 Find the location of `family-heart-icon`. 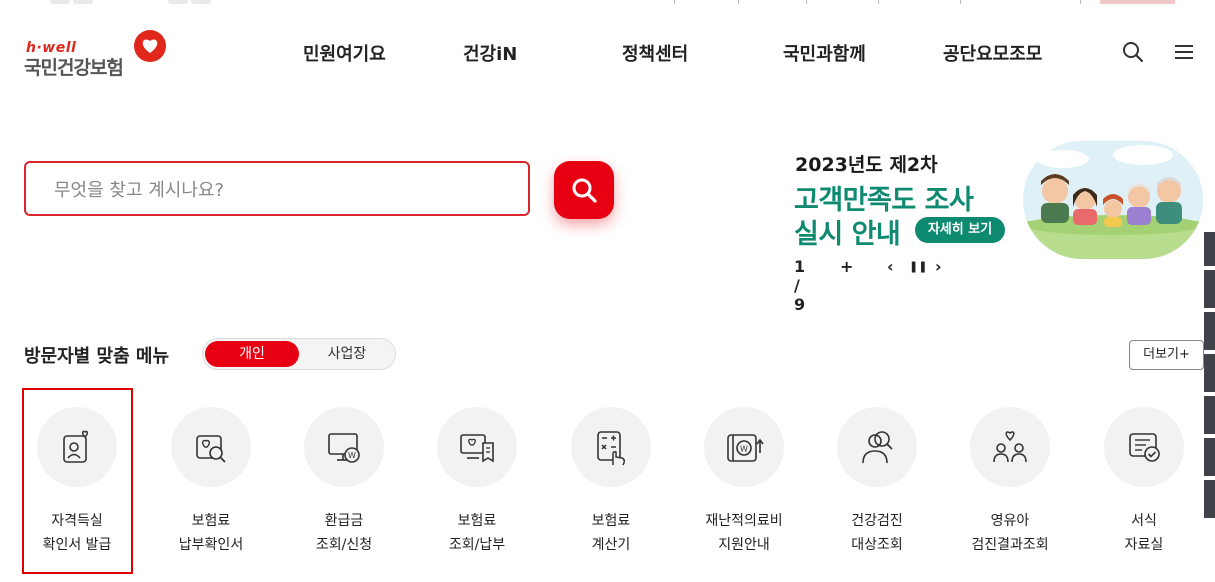

family-heart-icon is located at coordinates (1010, 447).